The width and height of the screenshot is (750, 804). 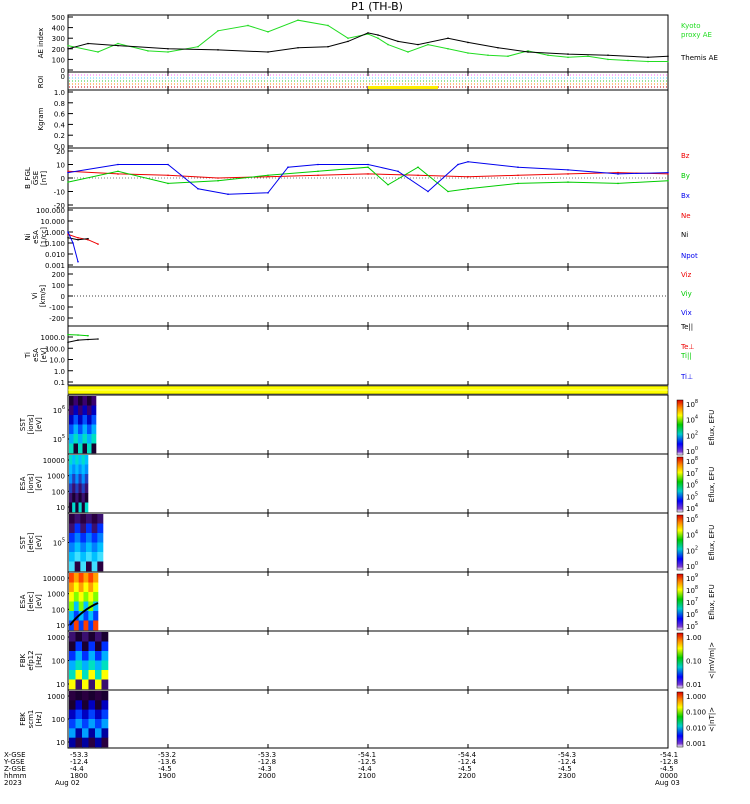 I want to click on xaxis-date-start: Aug 02, so click(x=67, y=783).